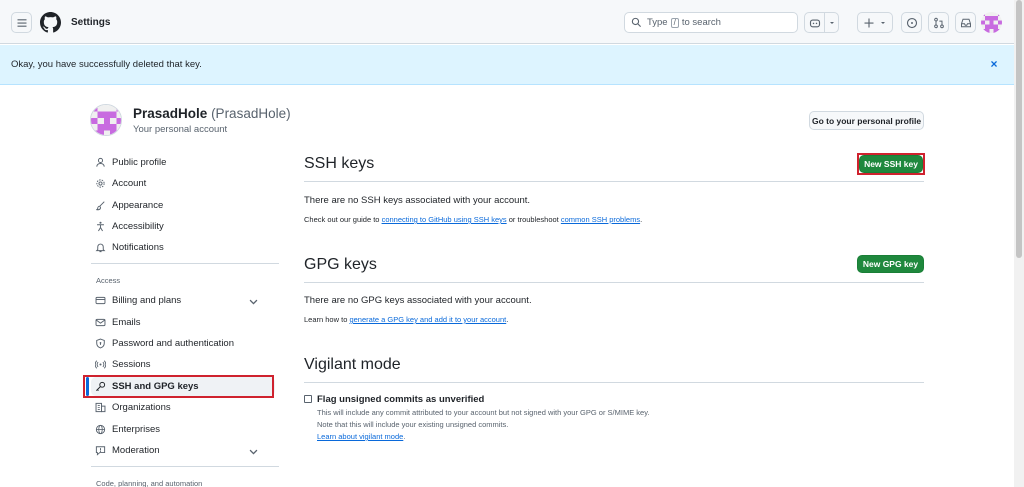  Describe the element at coordinates (129, 183) in the screenshot. I see `sidebar-item-label: Account` at that location.